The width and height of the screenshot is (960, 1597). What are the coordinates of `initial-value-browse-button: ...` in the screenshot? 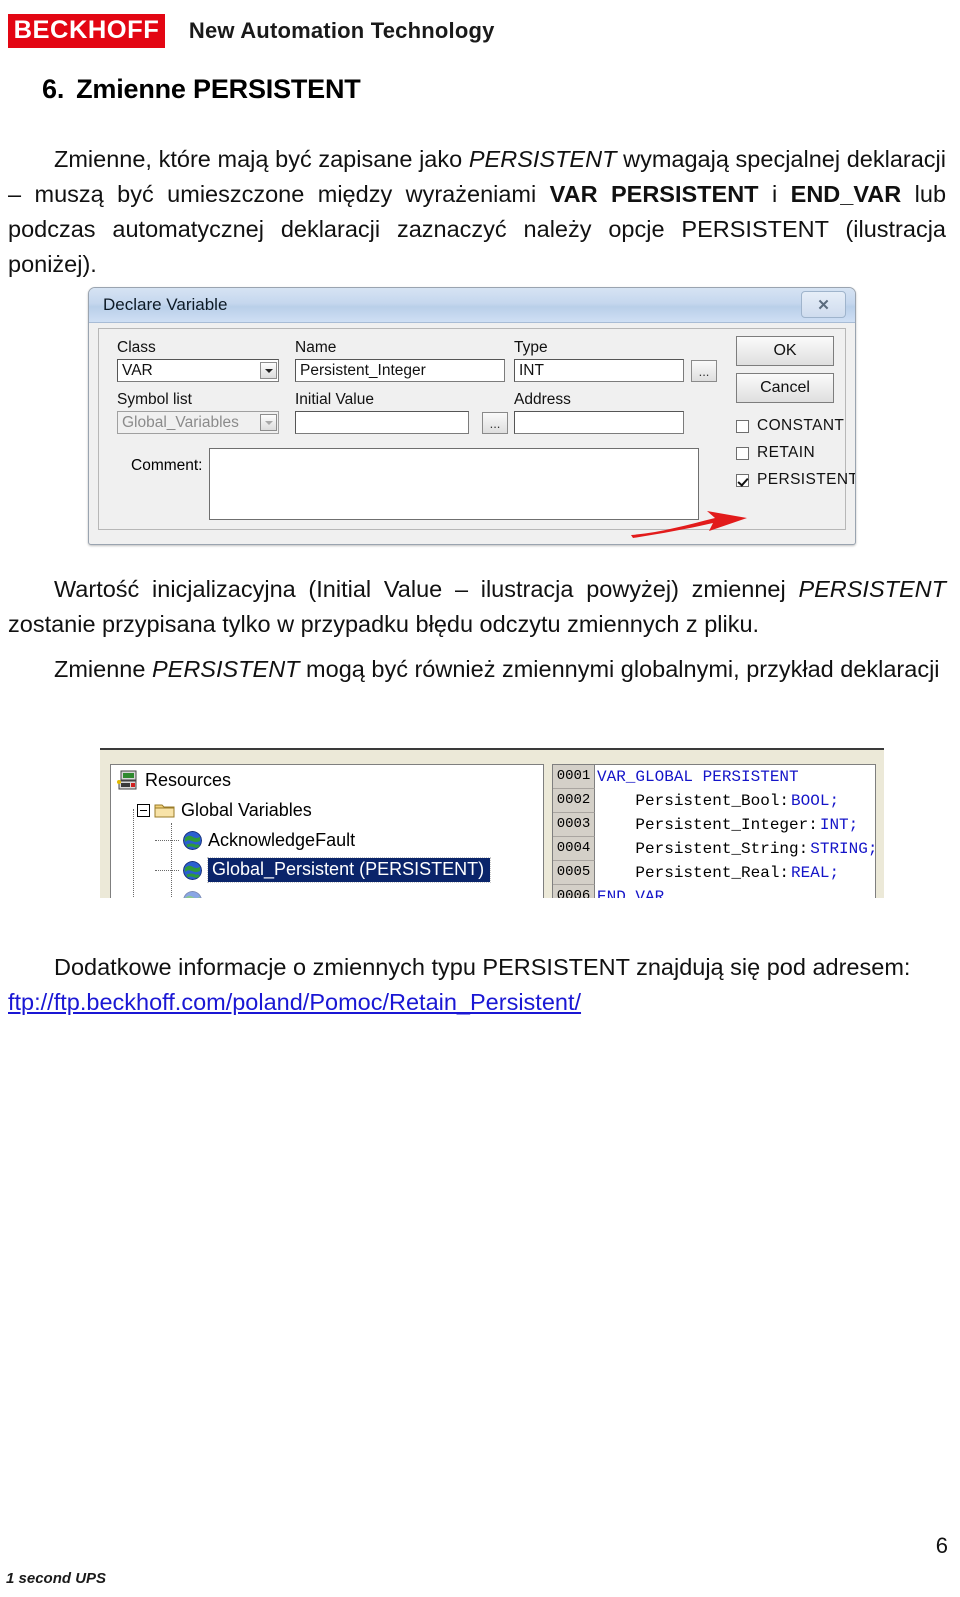 It's located at (495, 423).